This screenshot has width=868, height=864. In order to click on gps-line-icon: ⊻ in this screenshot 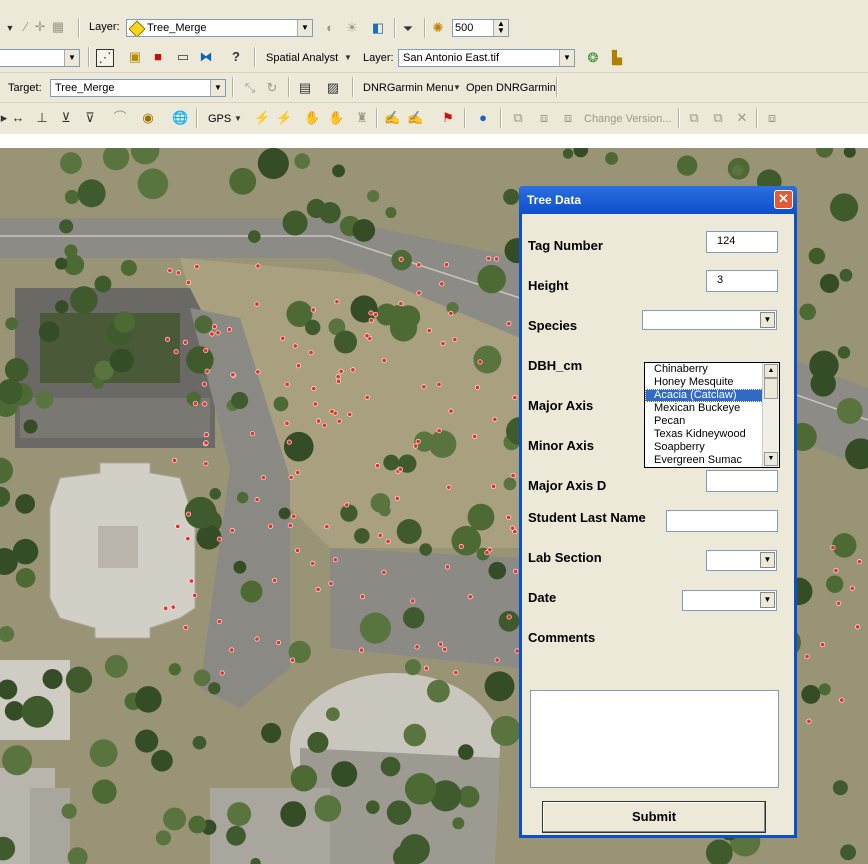, I will do `click(66, 118)`.